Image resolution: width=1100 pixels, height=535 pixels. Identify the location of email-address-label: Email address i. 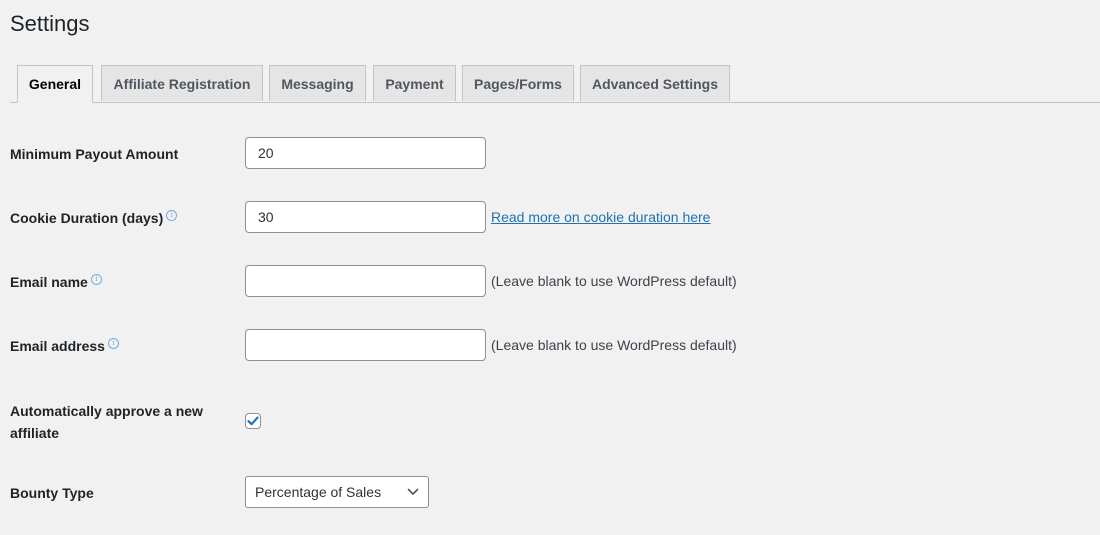
(64, 346).